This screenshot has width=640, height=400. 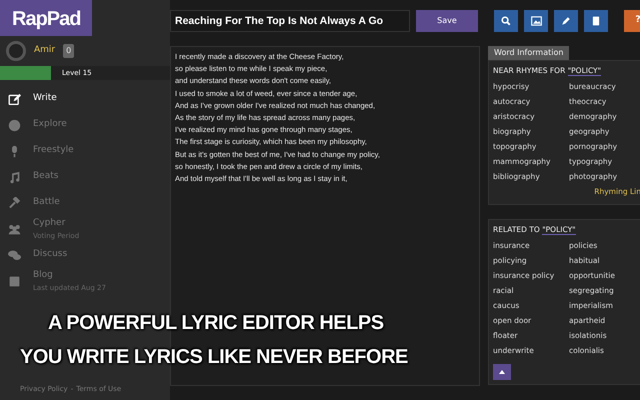 I want to click on caret-up-icon, so click(x=502, y=372).